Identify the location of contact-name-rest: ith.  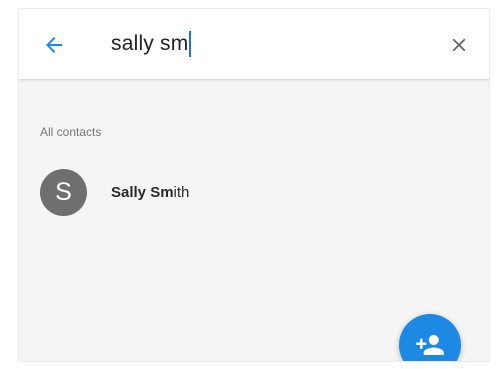
(181, 192).